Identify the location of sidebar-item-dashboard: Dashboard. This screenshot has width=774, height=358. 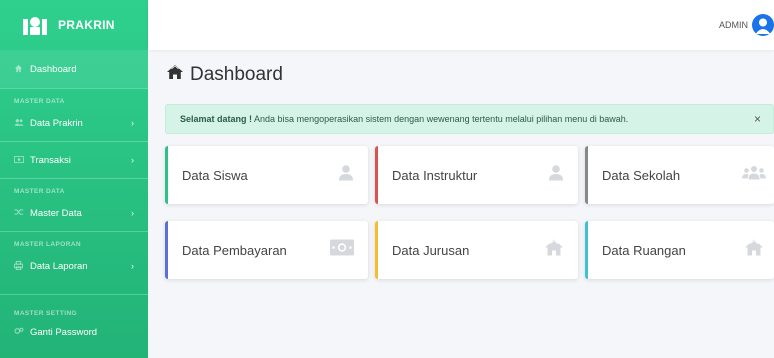
(74, 69).